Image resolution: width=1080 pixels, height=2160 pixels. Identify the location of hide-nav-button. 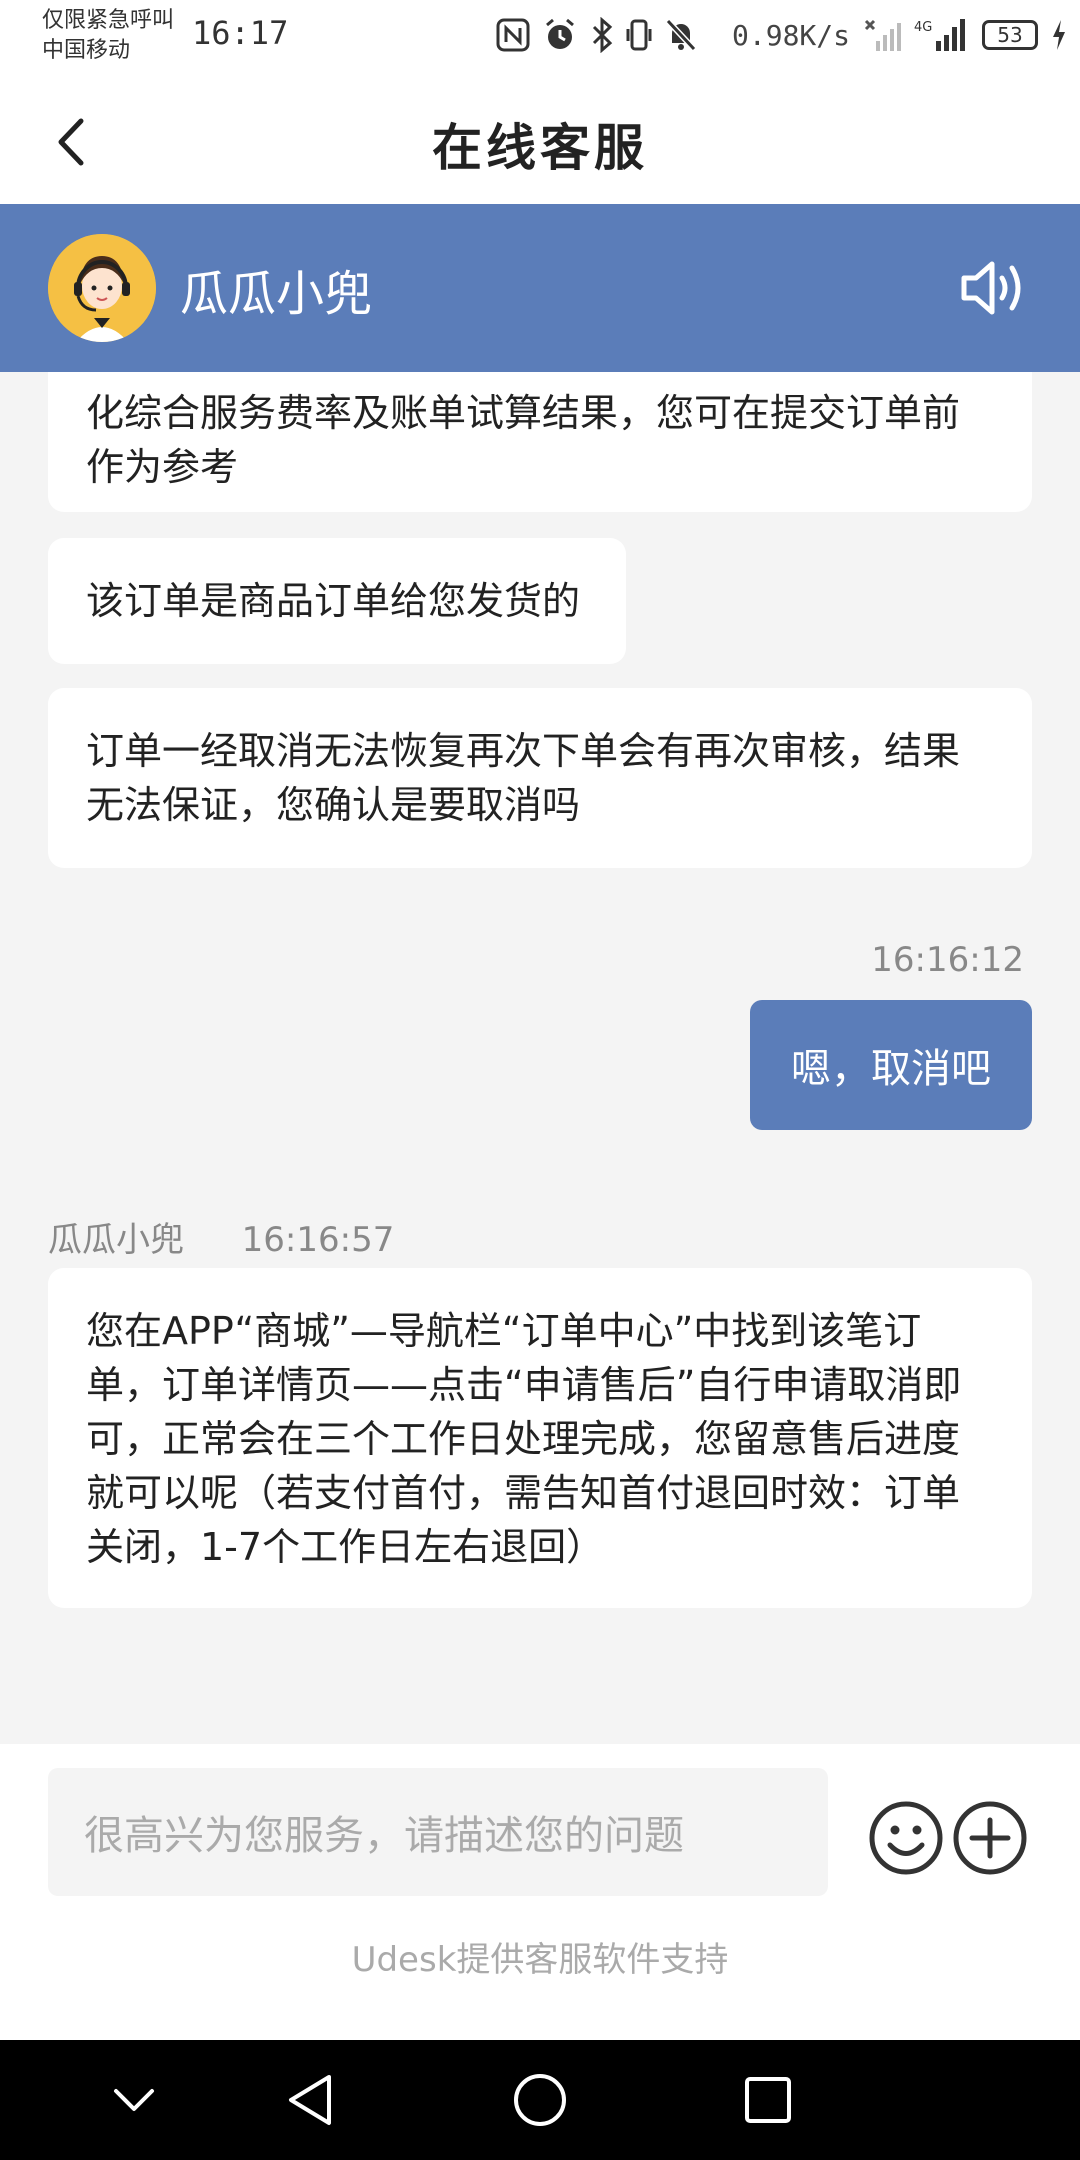
(134, 2100).